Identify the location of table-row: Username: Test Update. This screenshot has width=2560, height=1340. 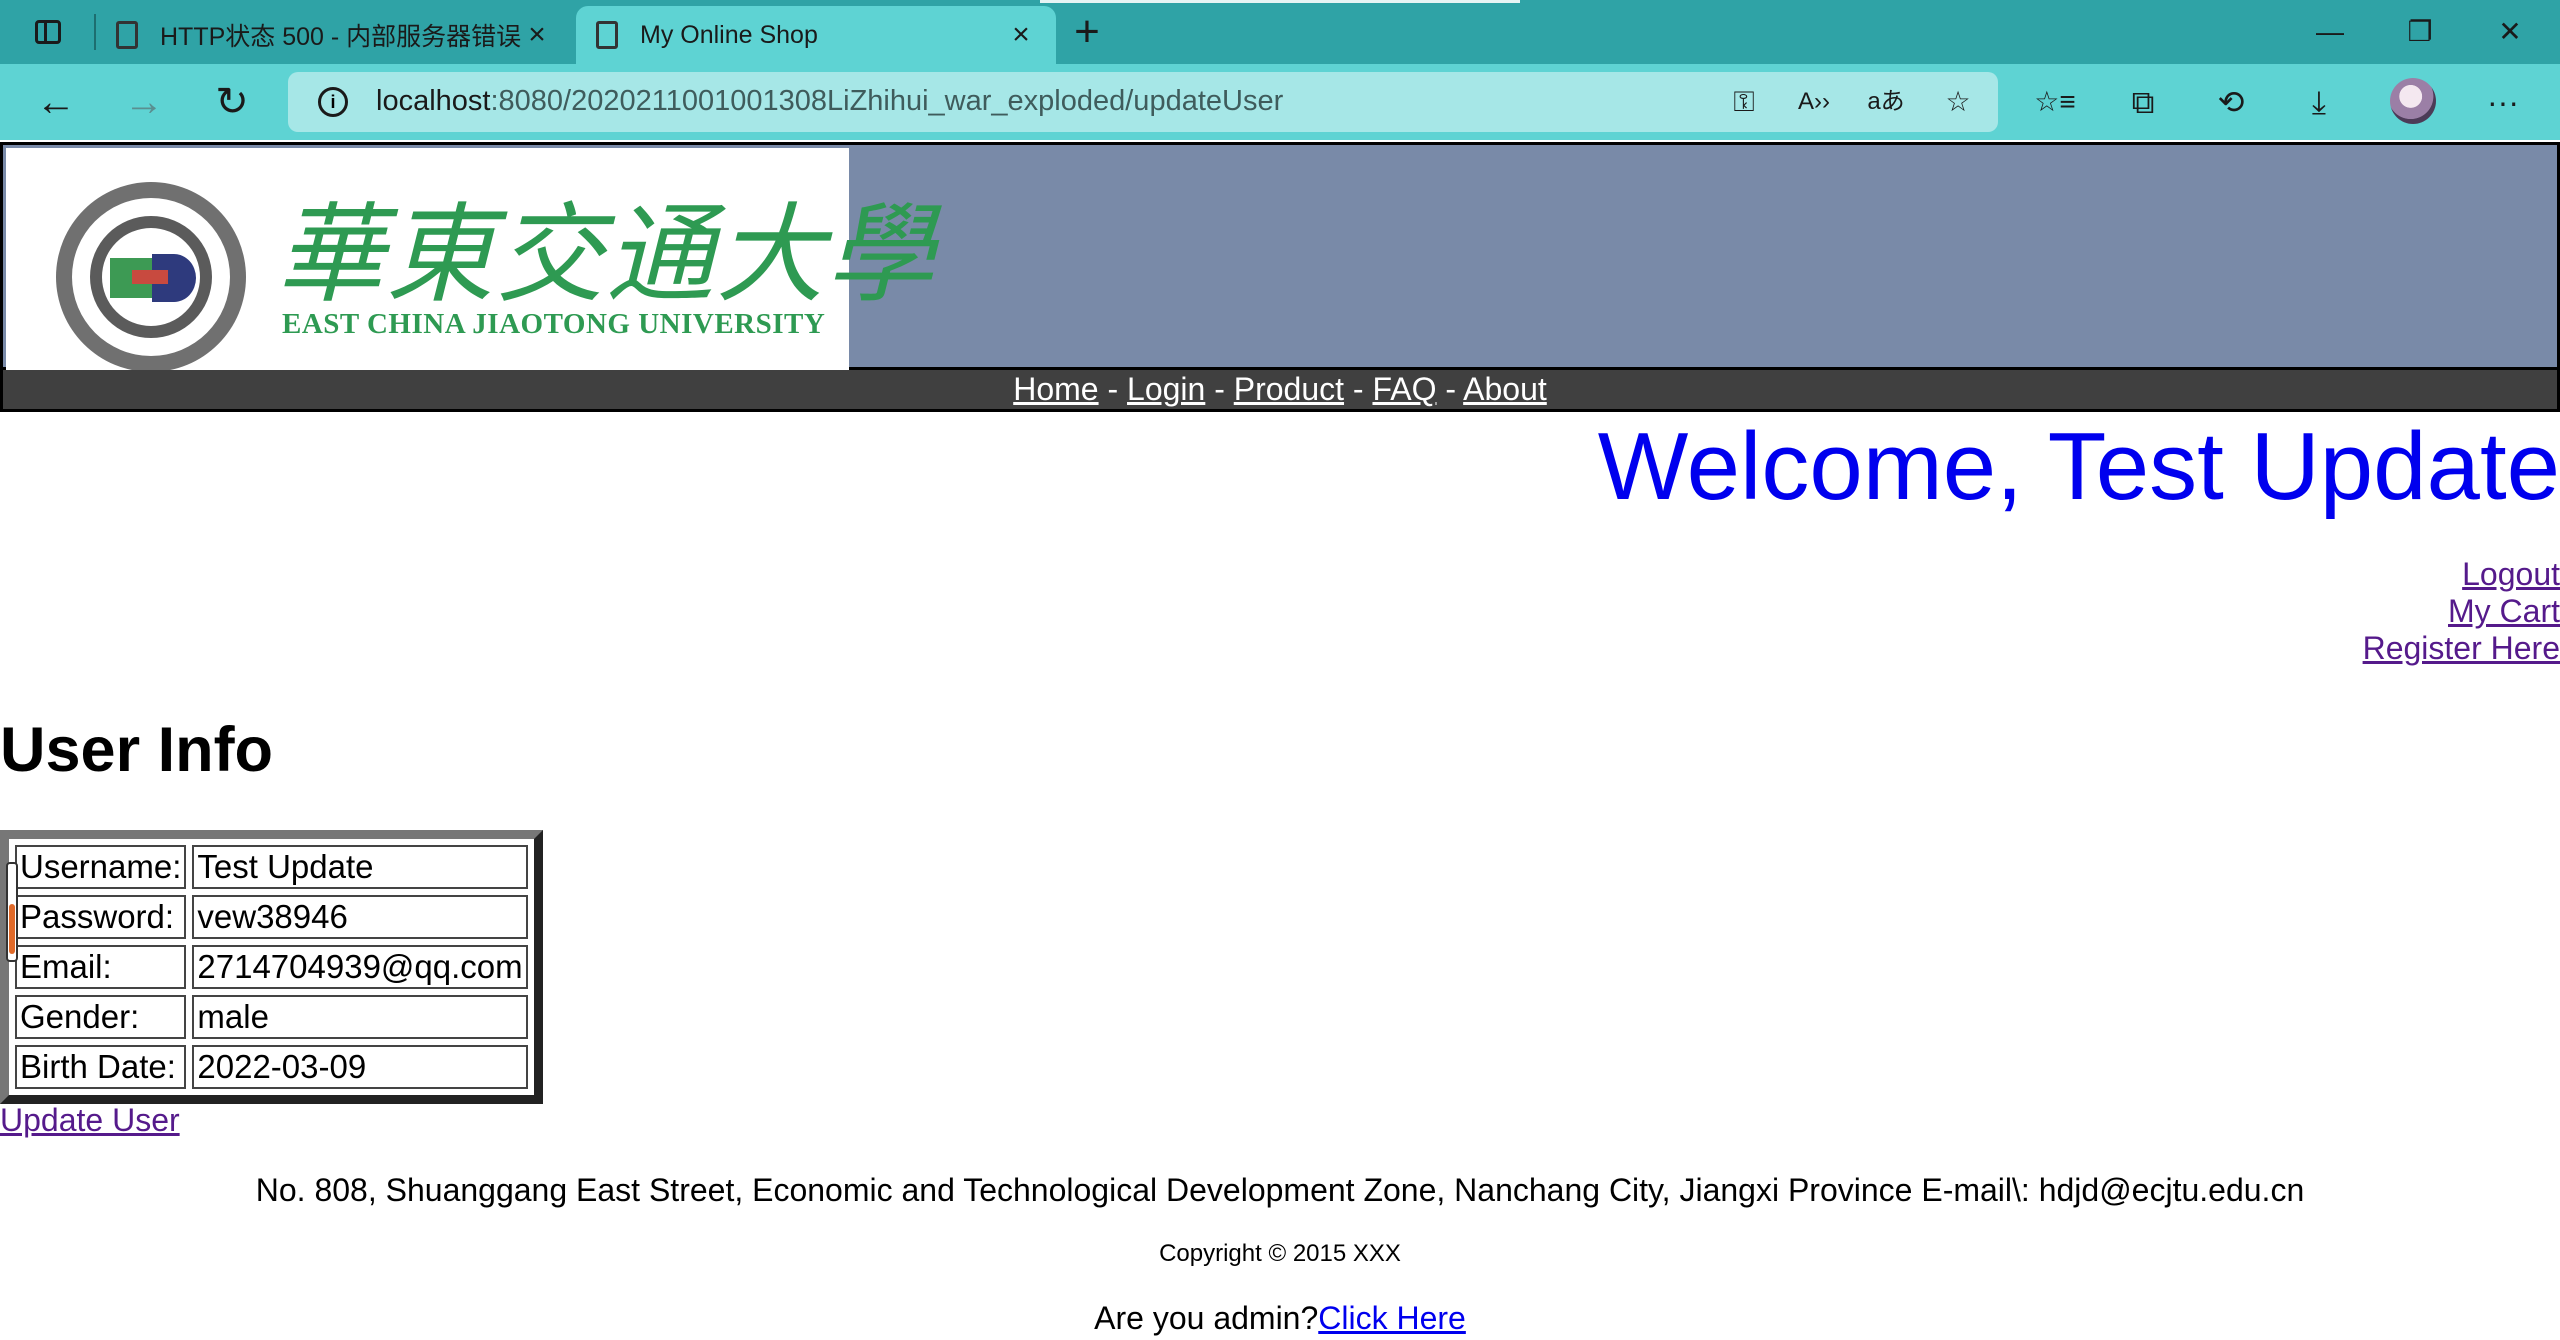
(271, 867).